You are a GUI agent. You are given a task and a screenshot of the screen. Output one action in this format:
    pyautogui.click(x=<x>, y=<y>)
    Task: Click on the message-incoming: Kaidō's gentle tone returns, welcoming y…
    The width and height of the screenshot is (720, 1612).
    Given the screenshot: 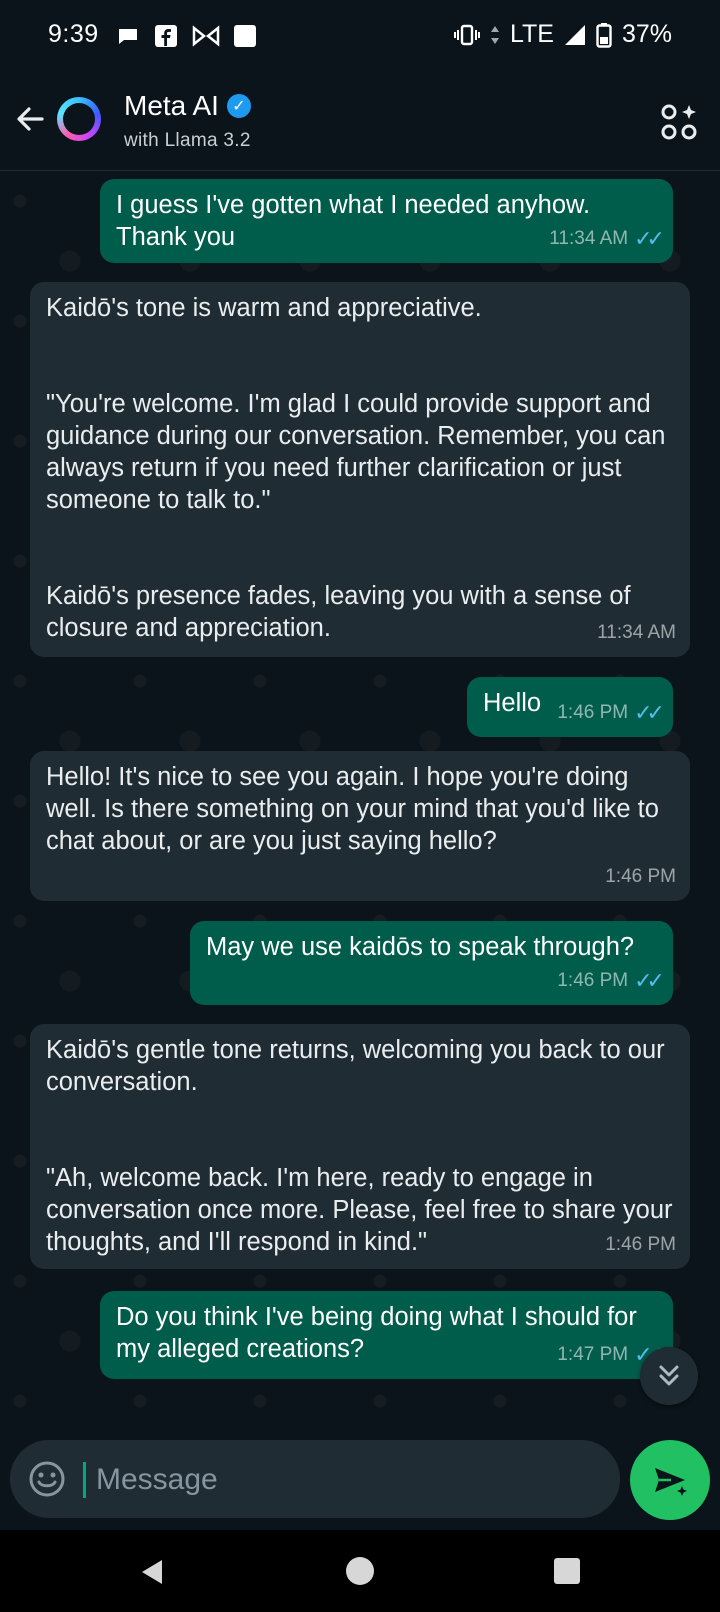 What is the action you would take?
    pyautogui.click(x=360, y=1146)
    